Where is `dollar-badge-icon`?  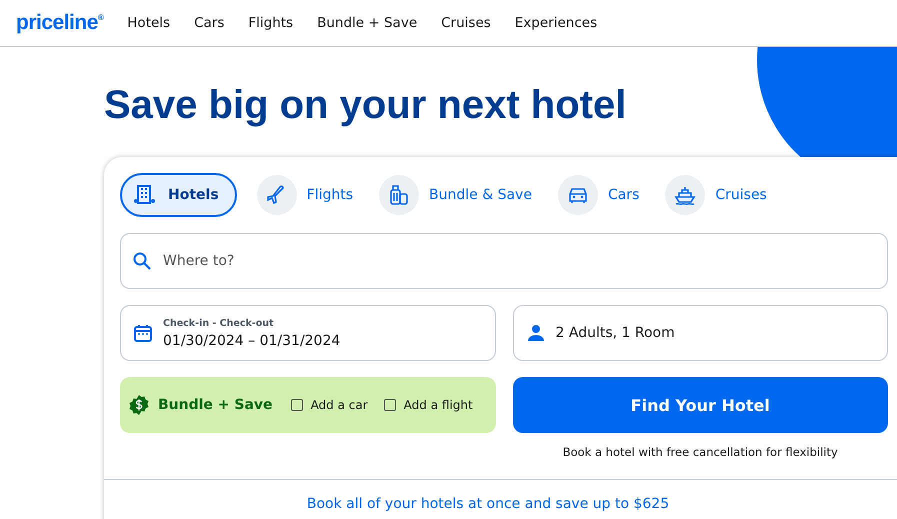 dollar-badge-icon is located at coordinates (139, 405).